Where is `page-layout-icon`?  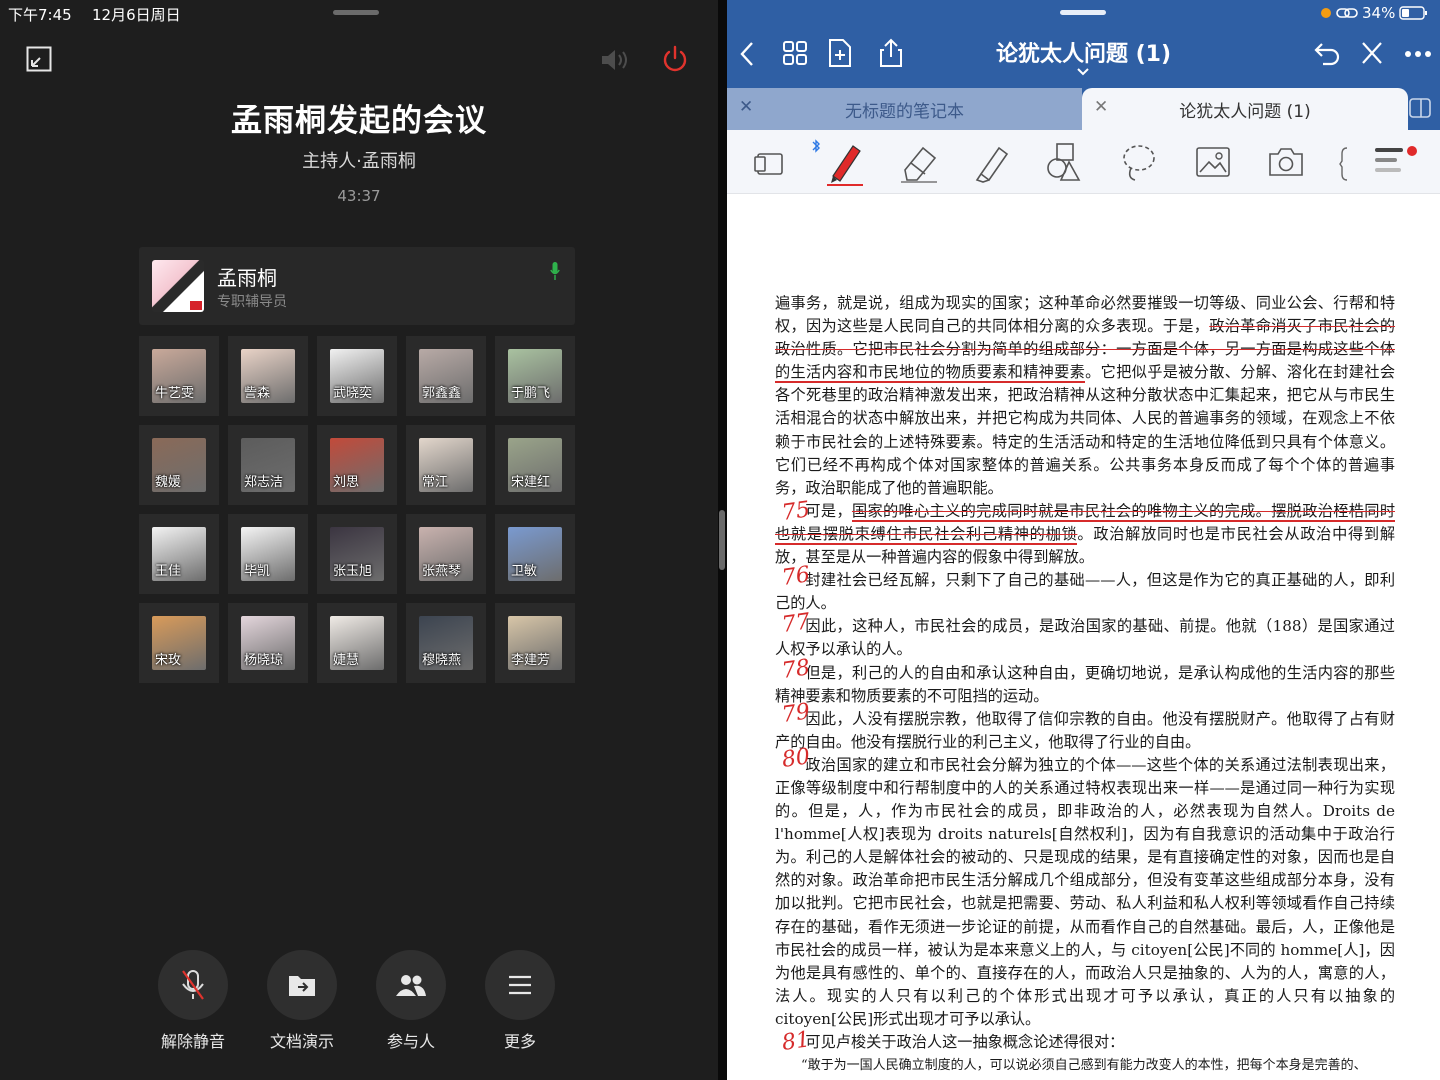 page-layout-icon is located at coordinates (770, 163).